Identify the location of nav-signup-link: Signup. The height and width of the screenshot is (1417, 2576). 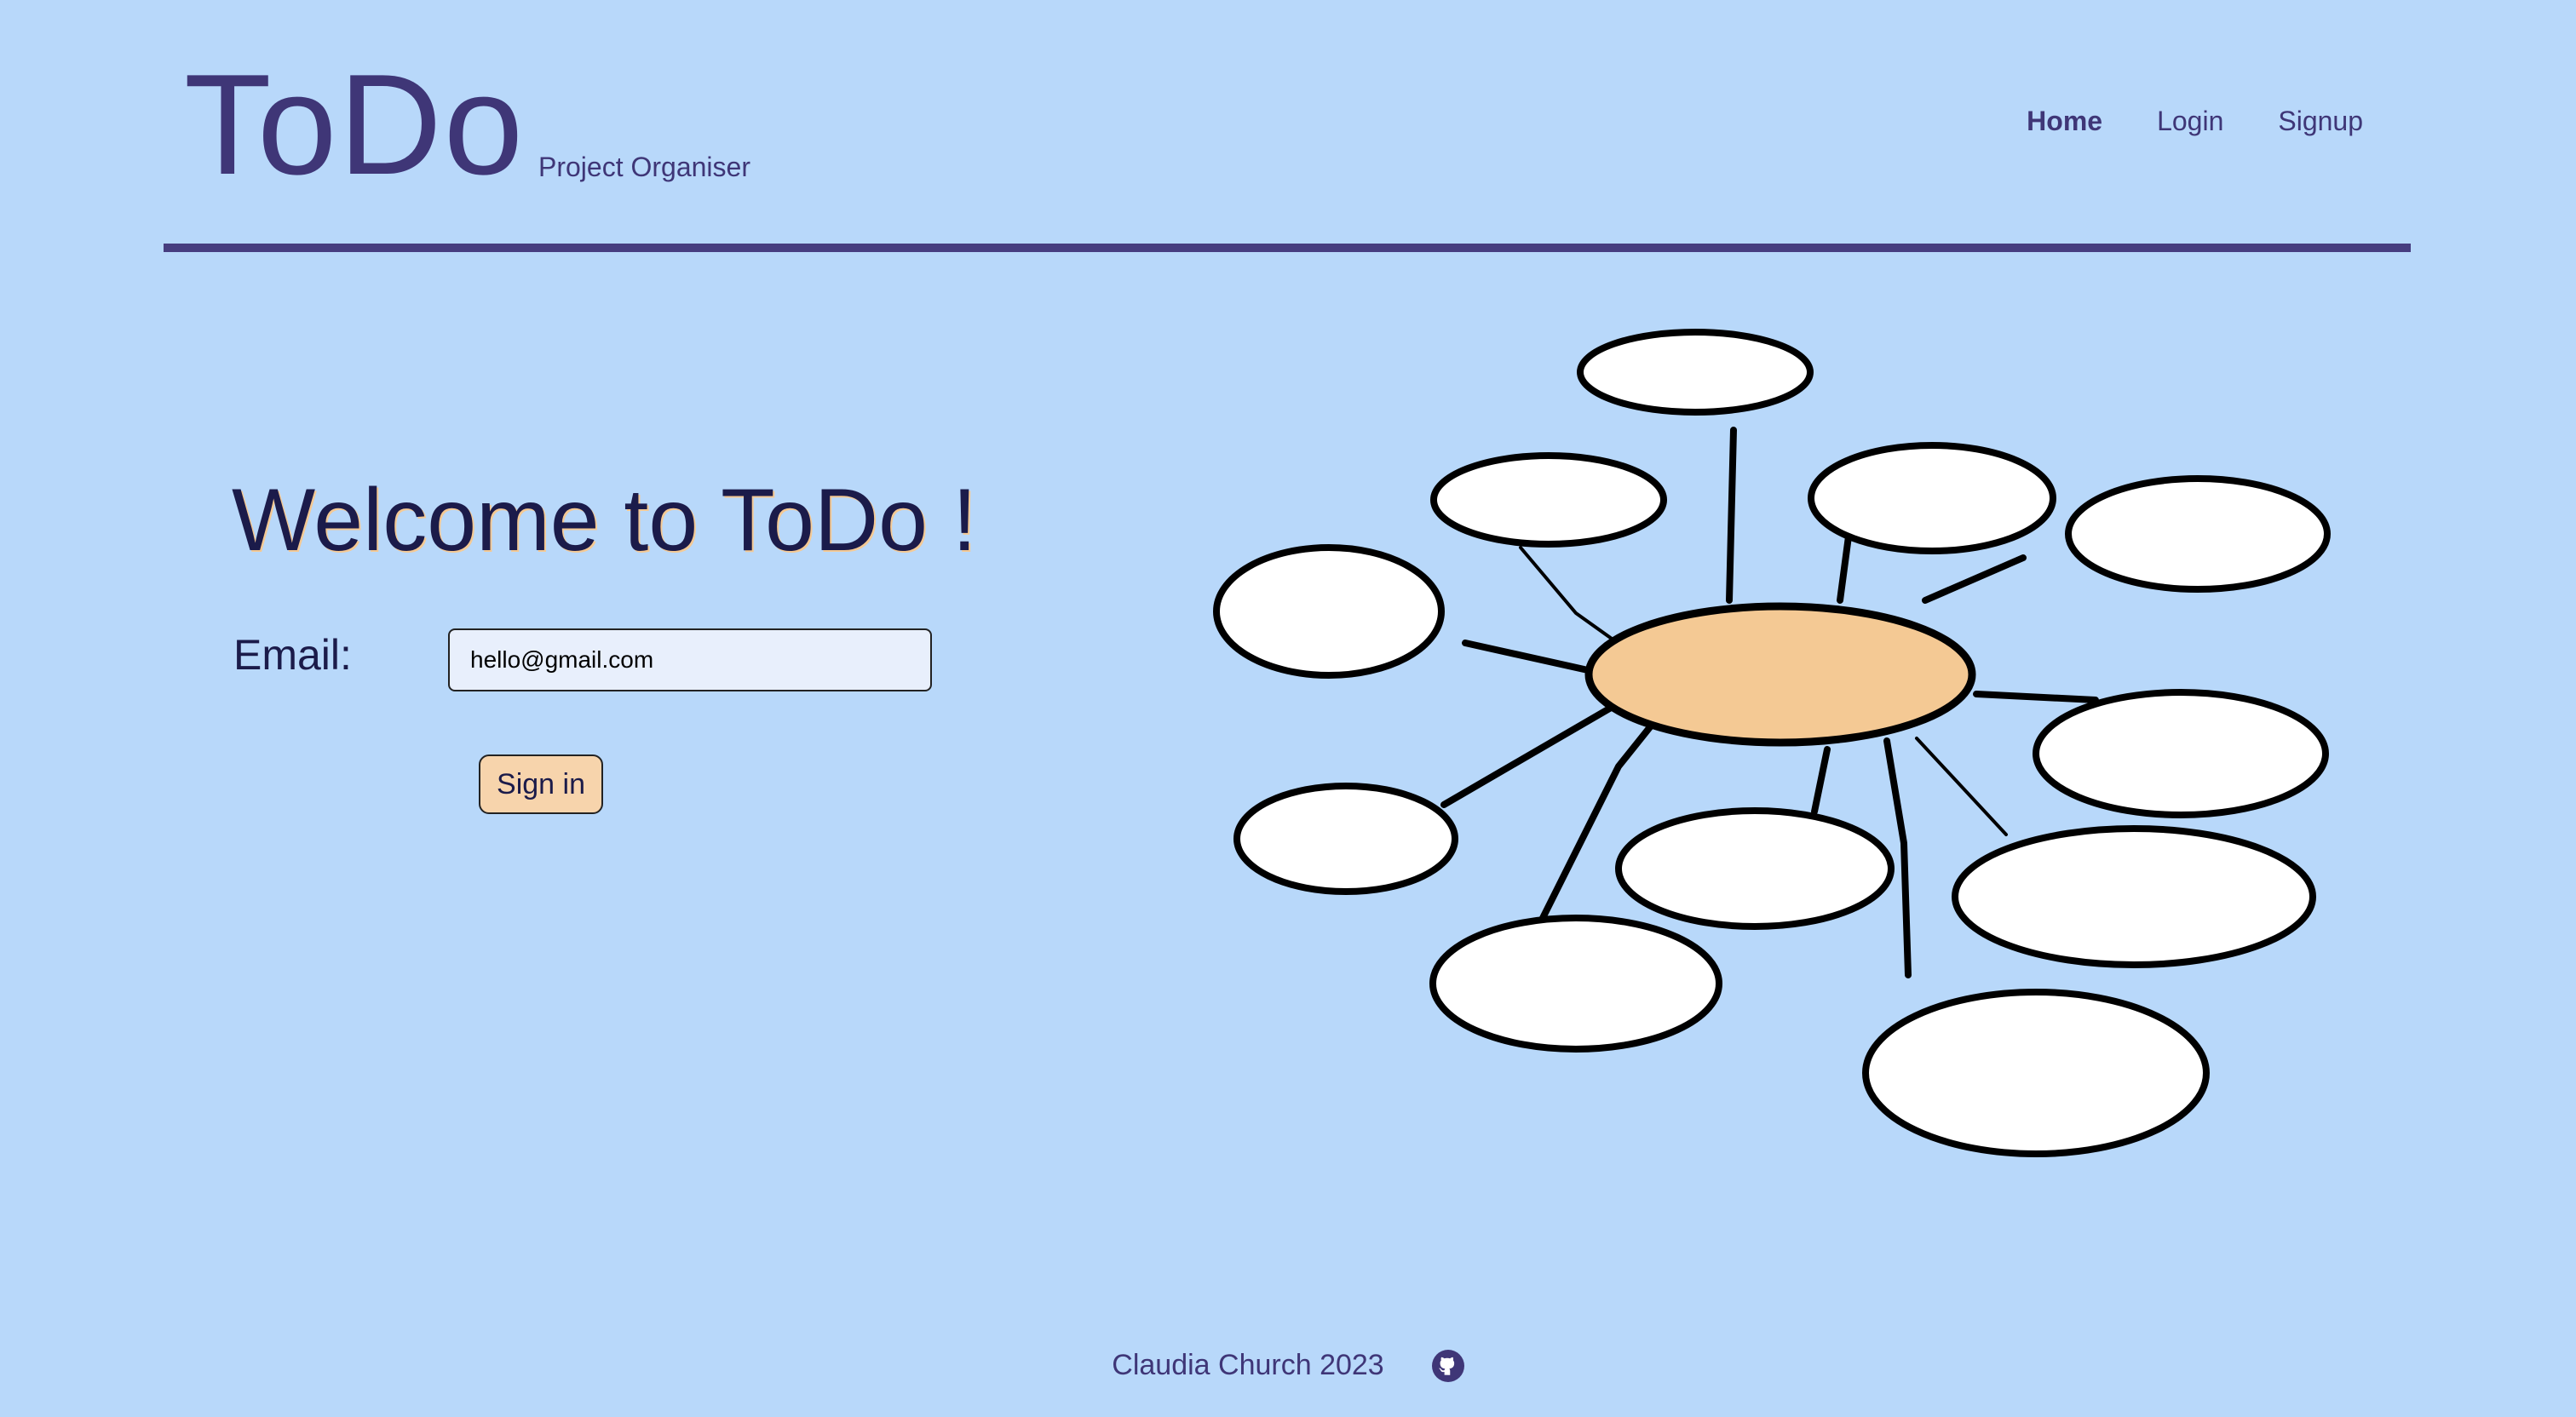
(2320, 122).